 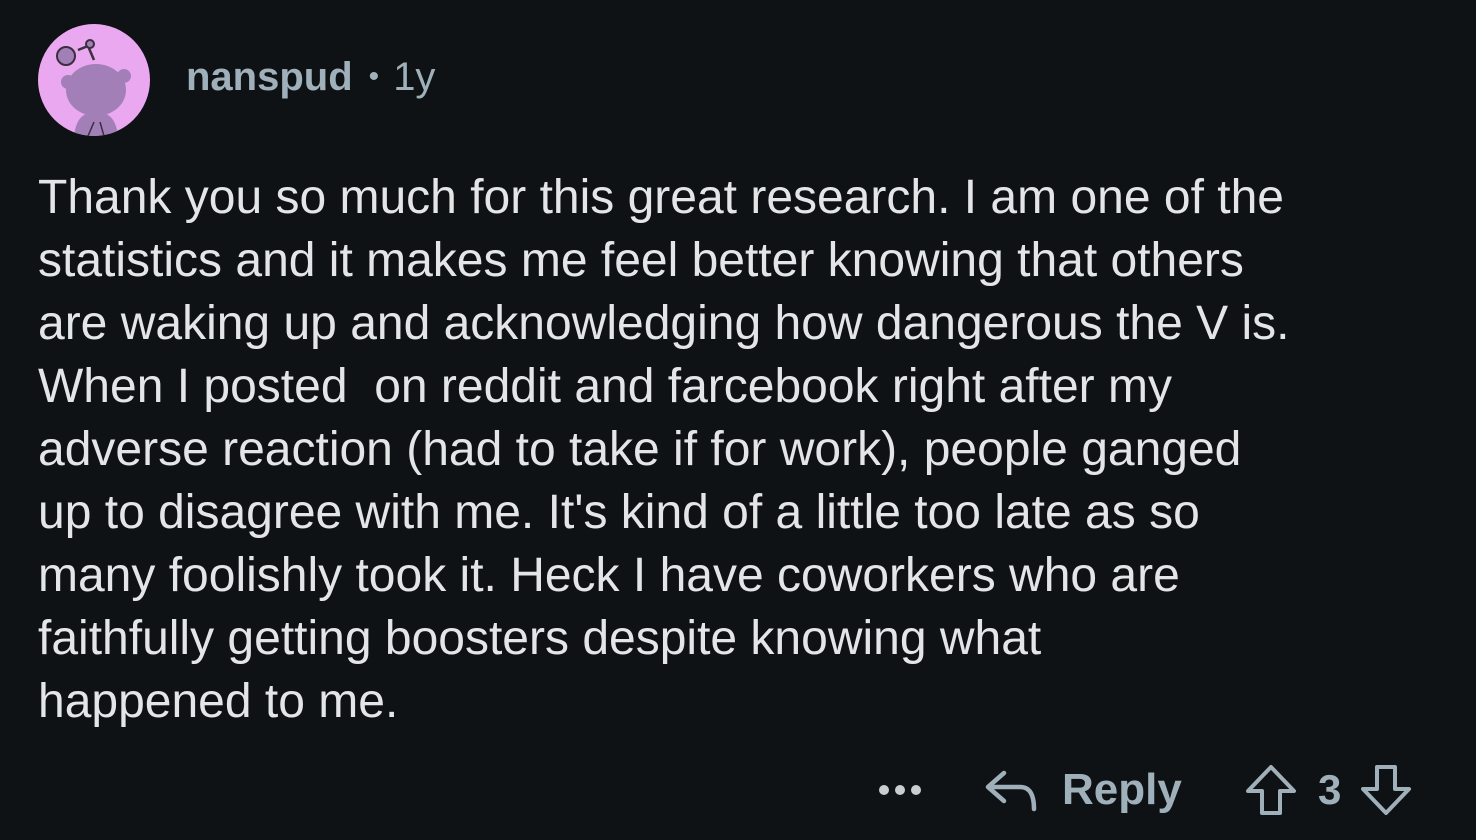 I want to click on comment-header: nanspud • 1y, so click(x=236, y=80).